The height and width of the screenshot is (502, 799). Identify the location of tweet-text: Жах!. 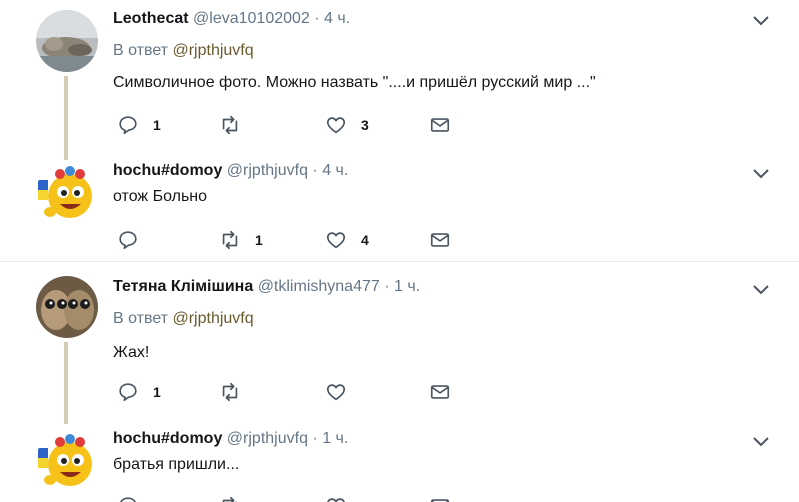
(131, 352).